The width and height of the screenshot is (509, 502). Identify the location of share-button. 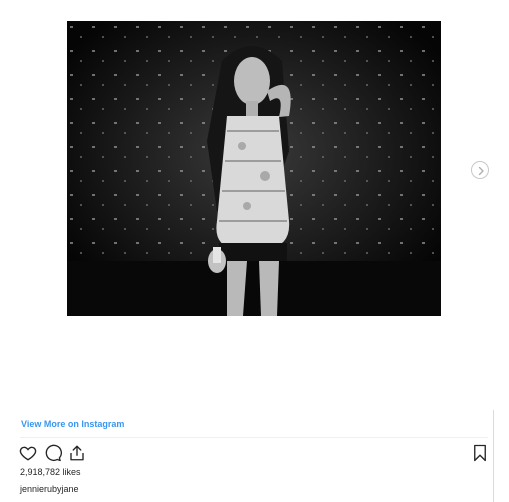
(77, 453).